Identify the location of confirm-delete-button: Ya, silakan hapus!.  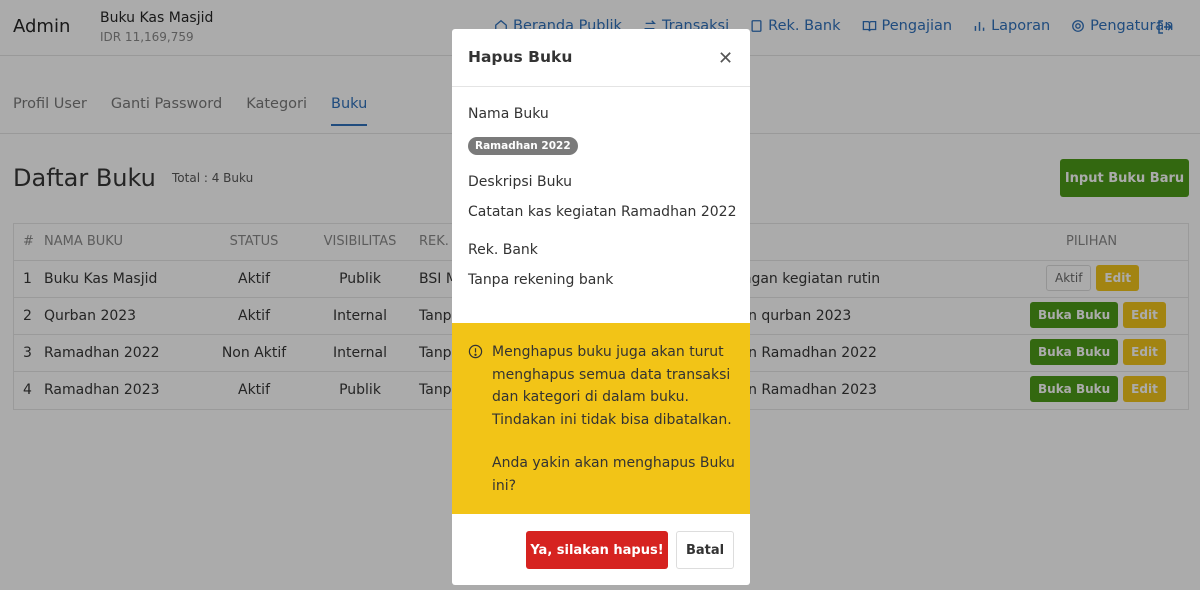
(597, 550).